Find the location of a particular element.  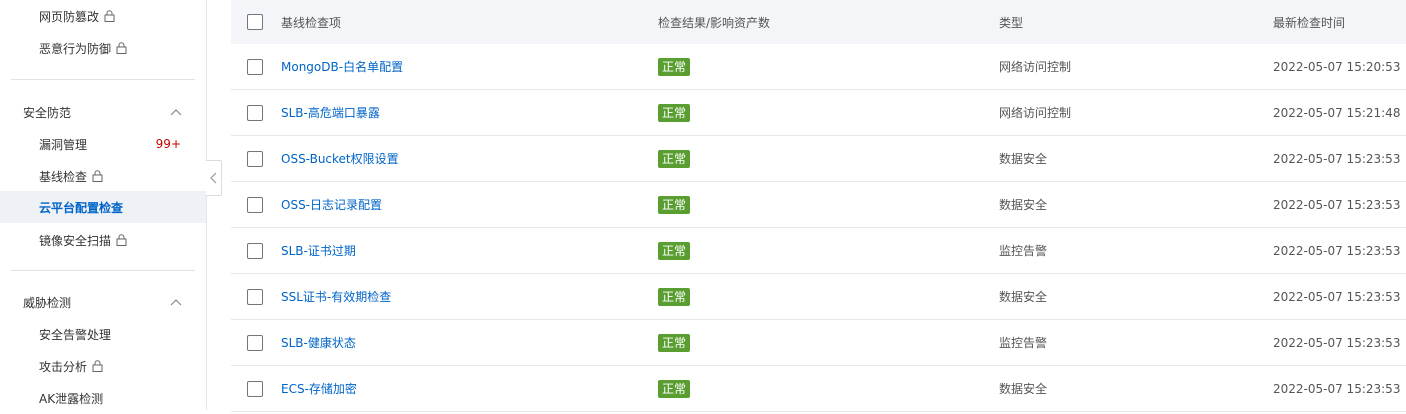

table-row: OSS-日志记录配置 正常 数据安全 2022-05-07 15:23:53 is located at coordinates (818, 205).